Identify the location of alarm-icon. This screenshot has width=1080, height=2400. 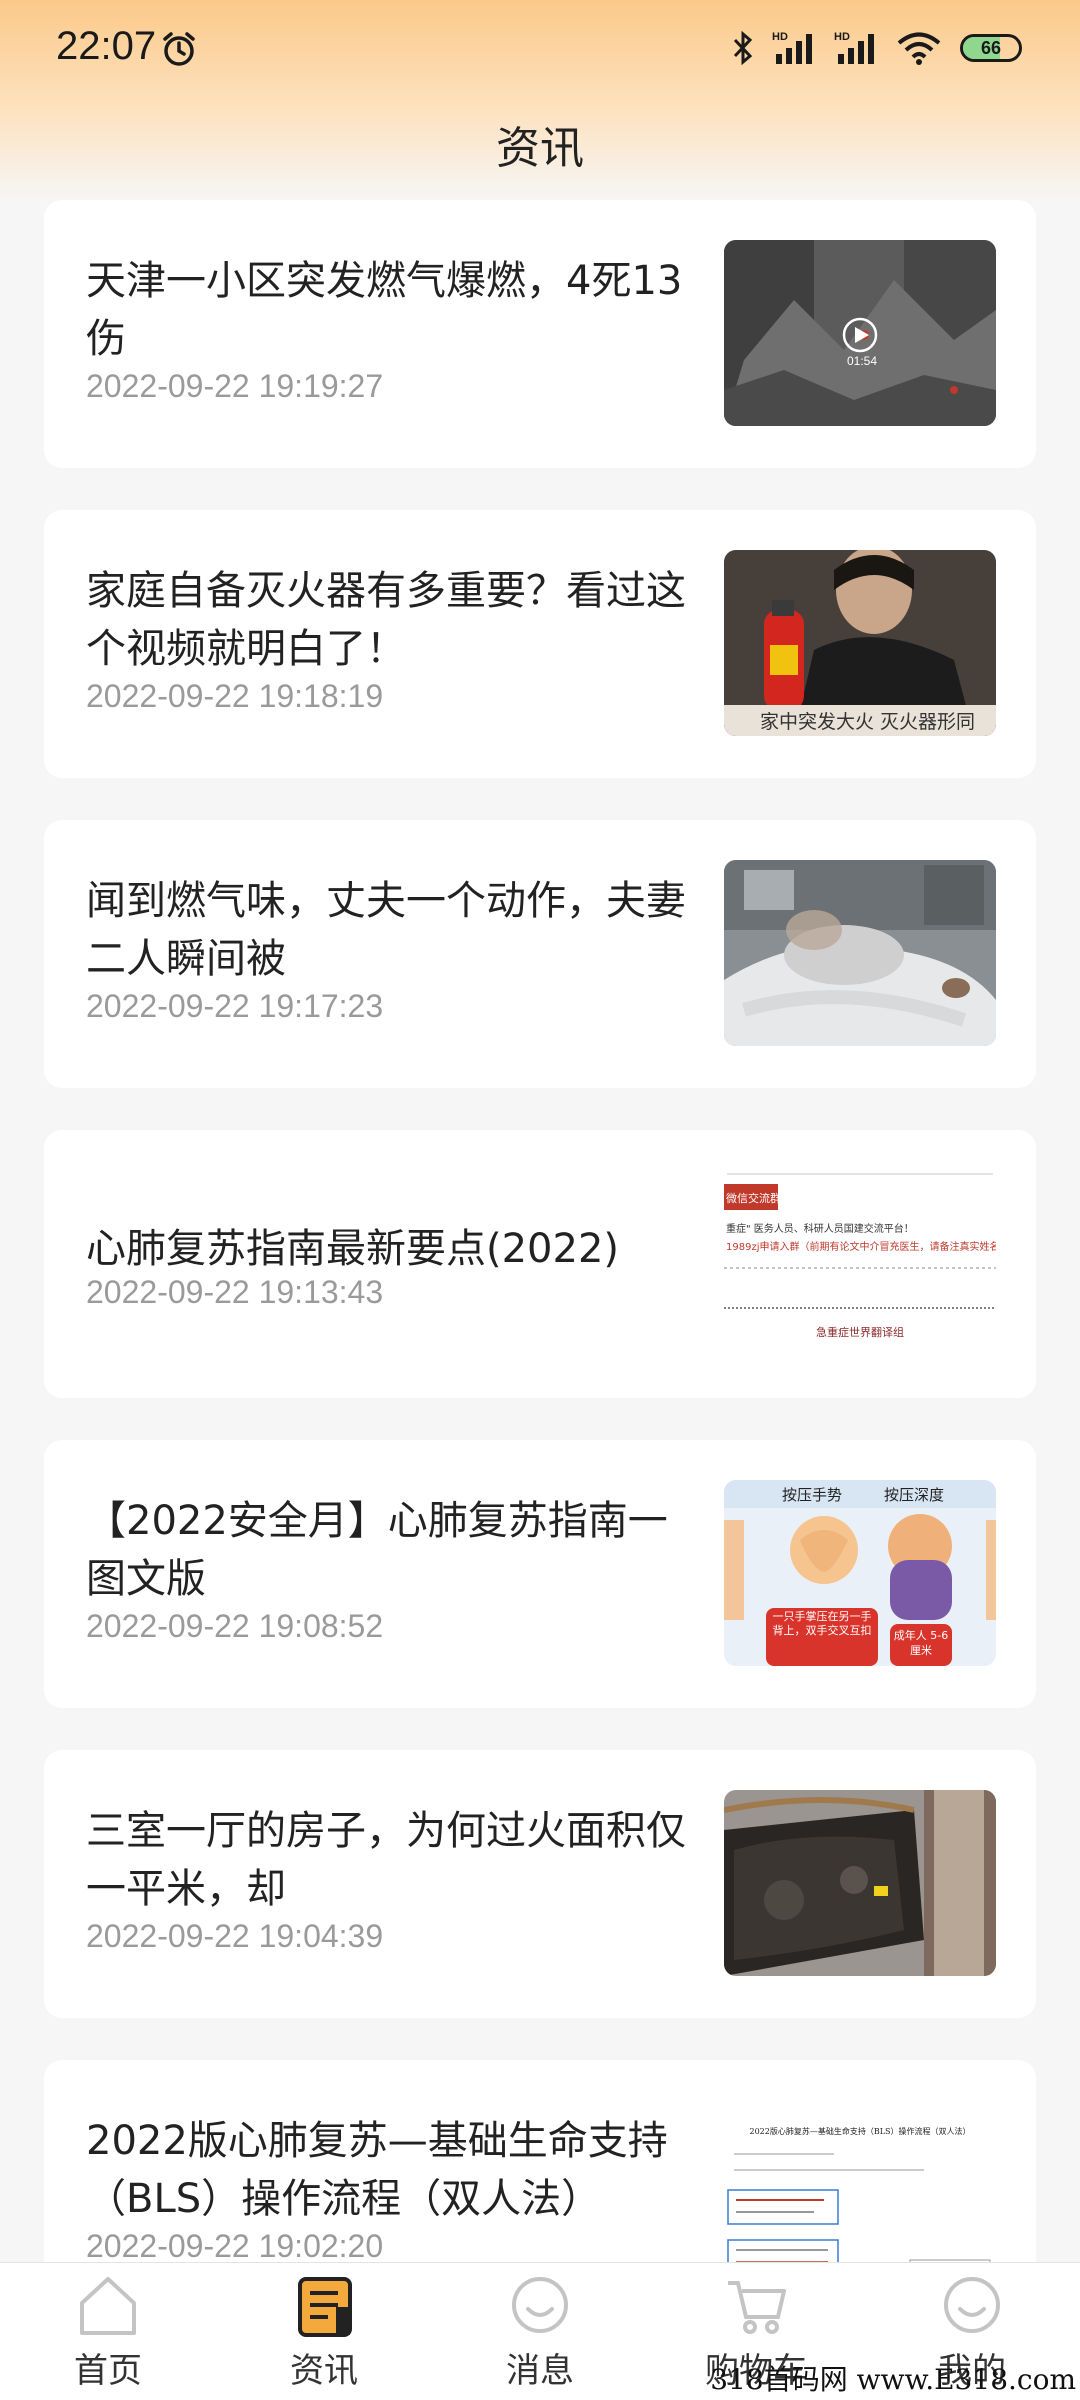
(179, 51).